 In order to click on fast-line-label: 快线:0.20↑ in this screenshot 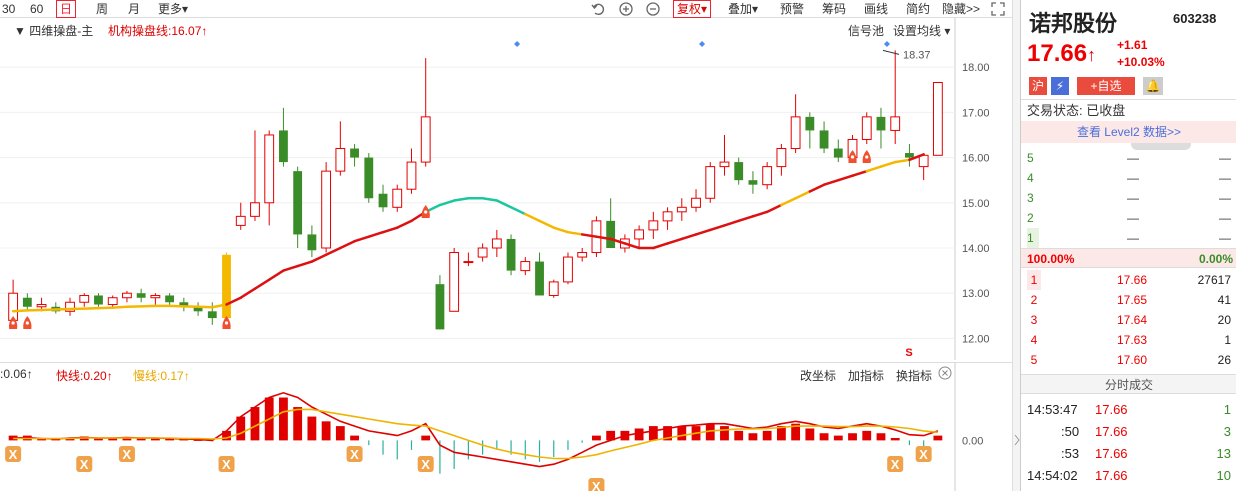, I will do `click(84, 376)`.